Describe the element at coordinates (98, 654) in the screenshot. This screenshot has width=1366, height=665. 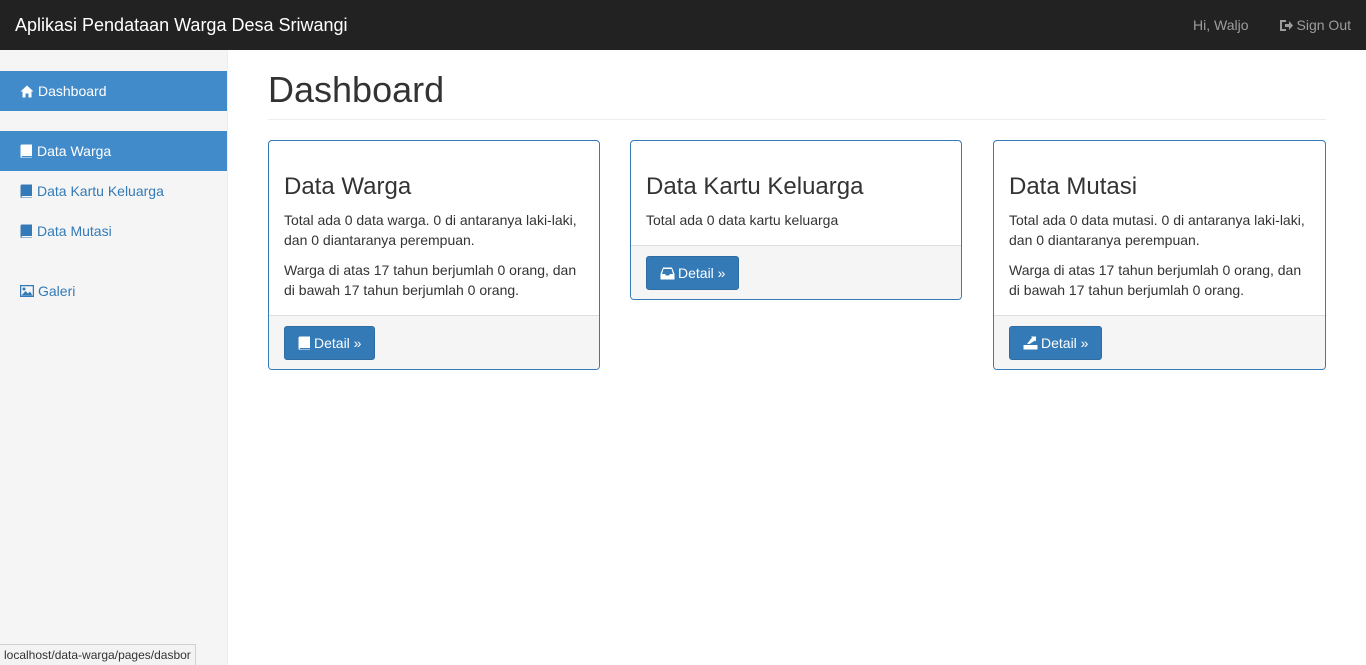
I see `browser-status-bar: localhost/data-warga/pages/dasbor` at that location.